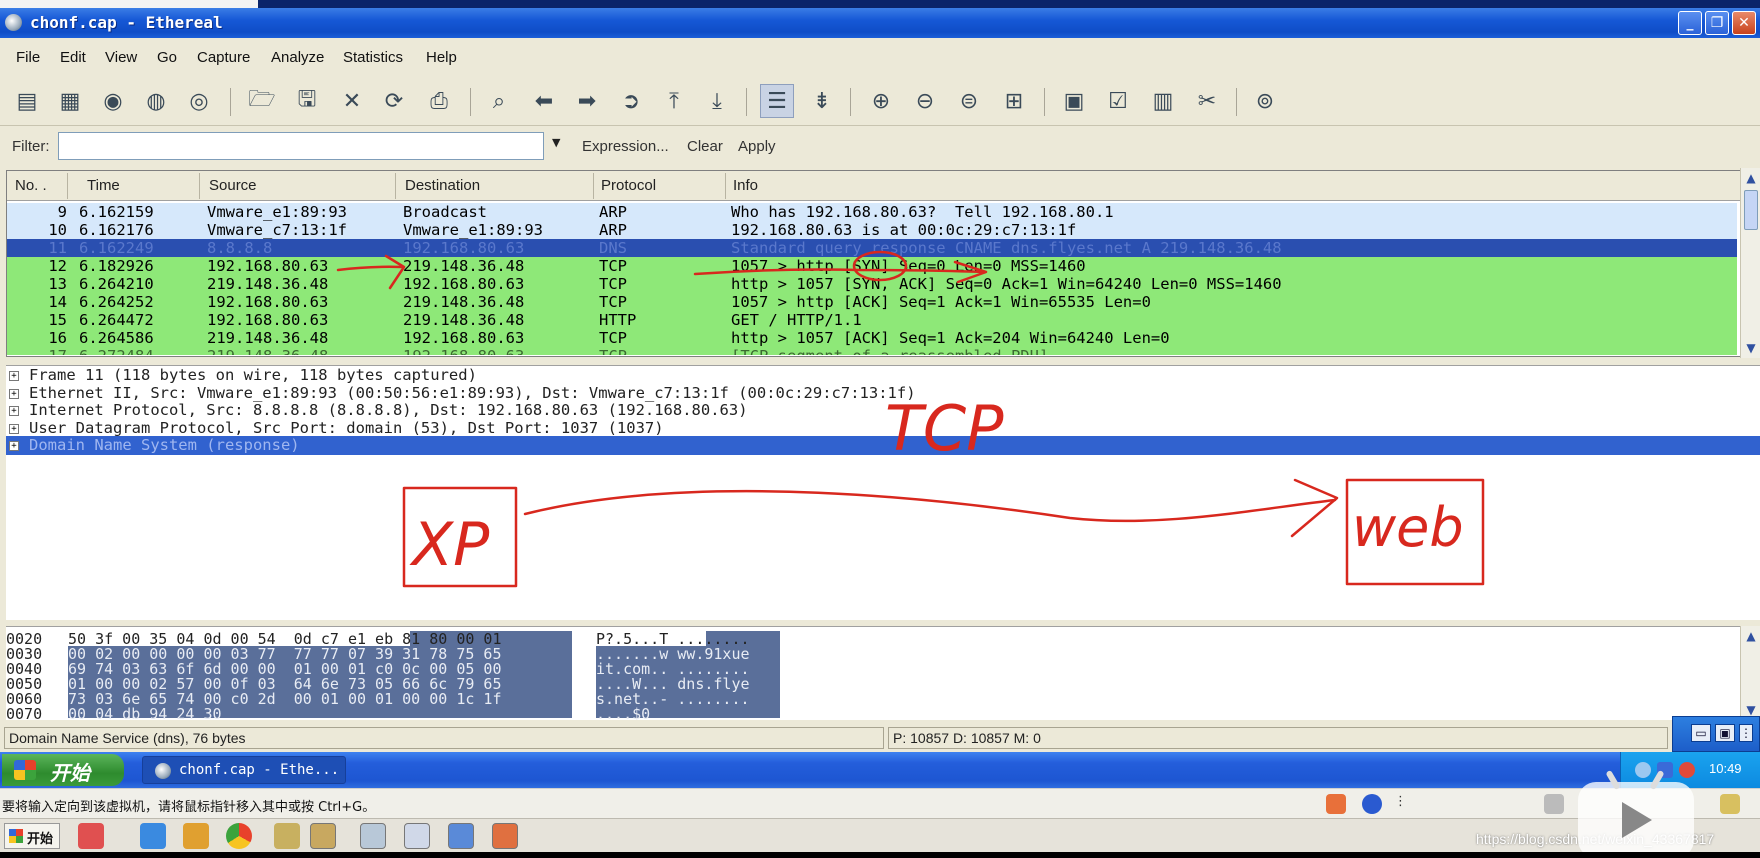  Describe the element at coordinates (544, 101) in the screenshot. I see `go-back-icon: ⬅` at that location.